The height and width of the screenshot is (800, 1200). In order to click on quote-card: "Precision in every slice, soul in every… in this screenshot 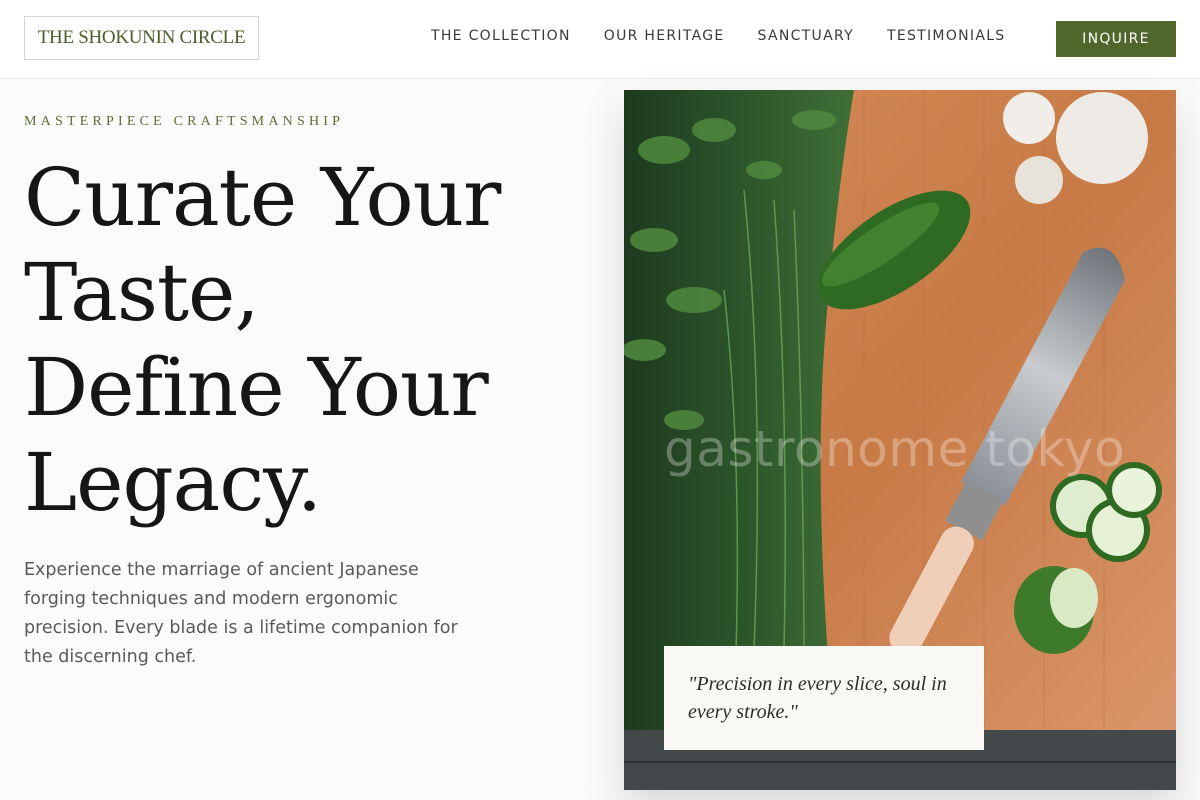, I will do `click(824, 698)`.